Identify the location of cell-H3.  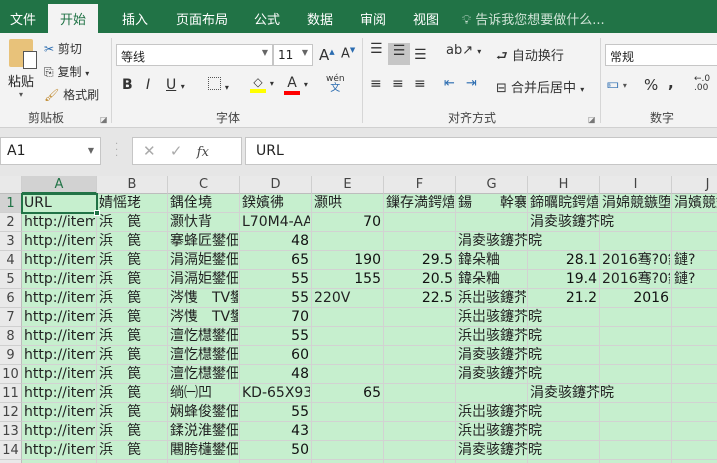
(564, 241).